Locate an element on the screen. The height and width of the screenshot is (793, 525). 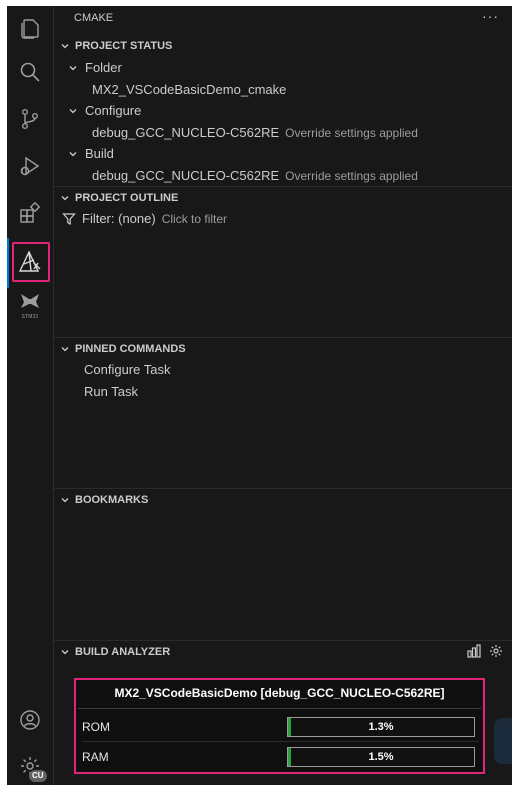
pinned-command-item: Configure Task is located at coordinates (127, 369).